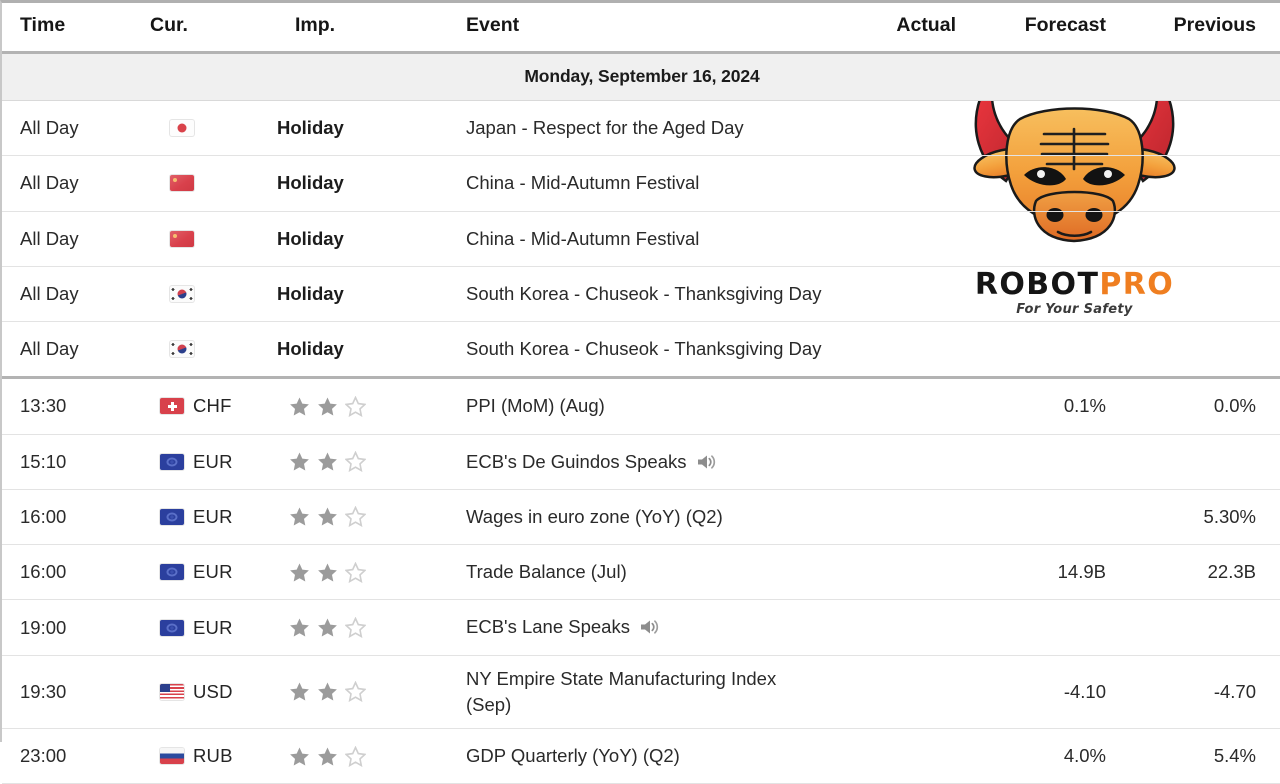  What do you see at coordinates (1057, 28) in the screenshot?
I see `column-header-forecast: Forecast` at bounding box center [1057, 28].